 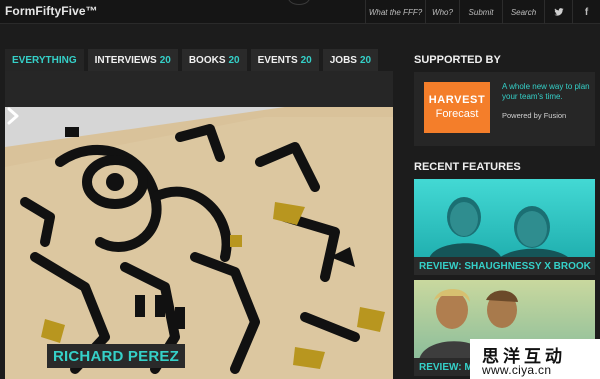 I want to click on chevron-right-icon, so click(x=13, y=116).